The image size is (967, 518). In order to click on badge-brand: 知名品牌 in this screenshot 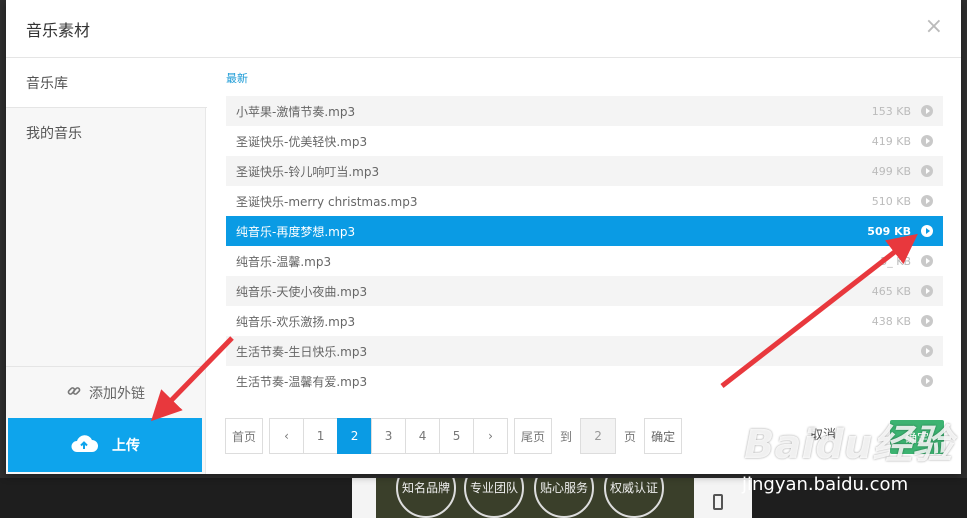, I will do `click(426, 498)`.